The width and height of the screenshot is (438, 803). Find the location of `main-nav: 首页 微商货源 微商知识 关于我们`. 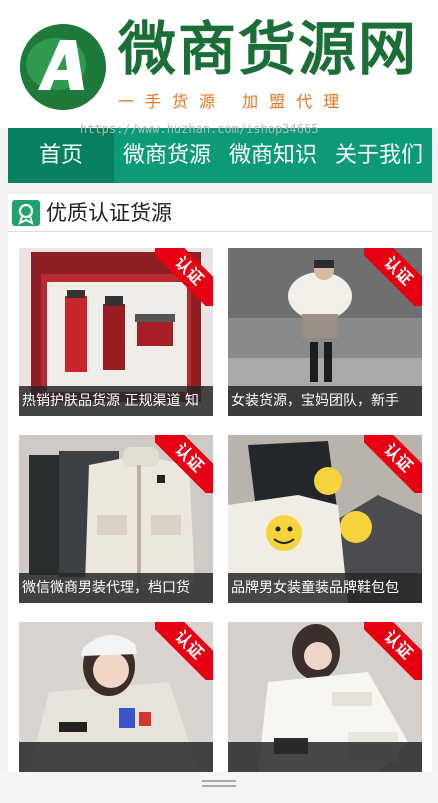

main-nav: 首页 微商货源 微商知识 关于我们 is located at coordinates (220, 155).